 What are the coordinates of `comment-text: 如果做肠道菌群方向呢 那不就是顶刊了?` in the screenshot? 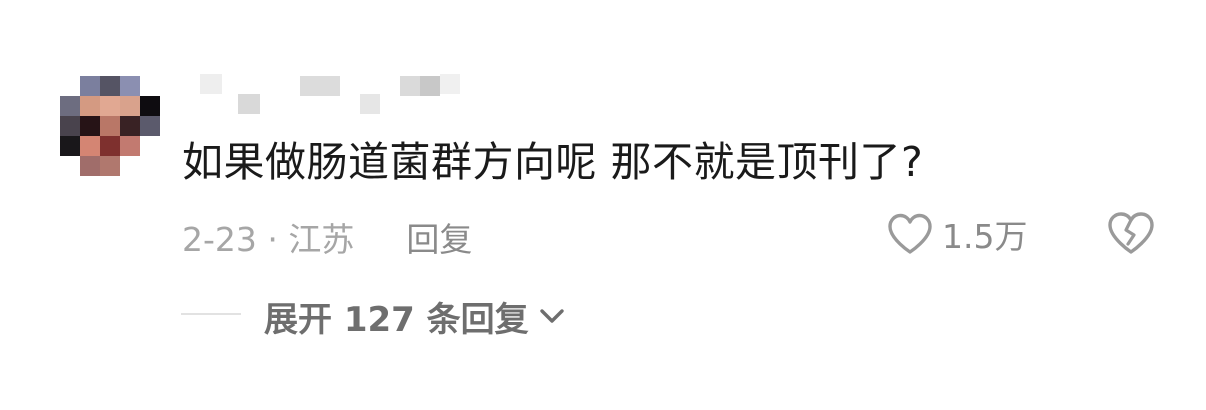 It's located at (553, 162).